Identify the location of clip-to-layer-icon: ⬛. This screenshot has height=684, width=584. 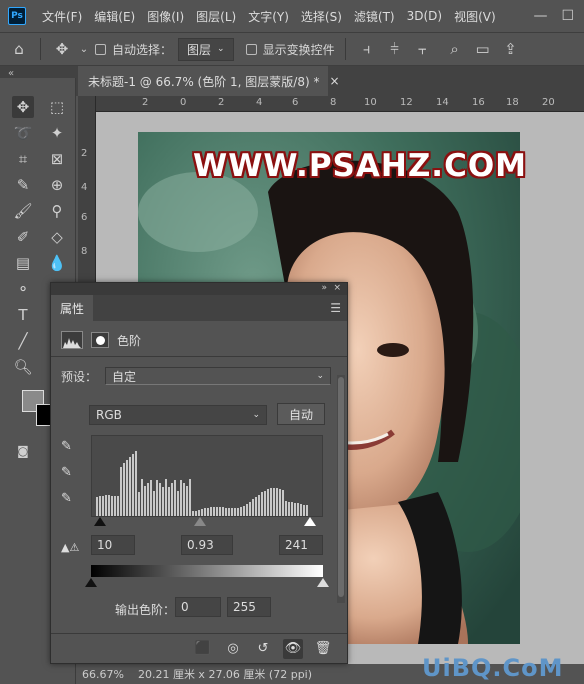
(203, 649).